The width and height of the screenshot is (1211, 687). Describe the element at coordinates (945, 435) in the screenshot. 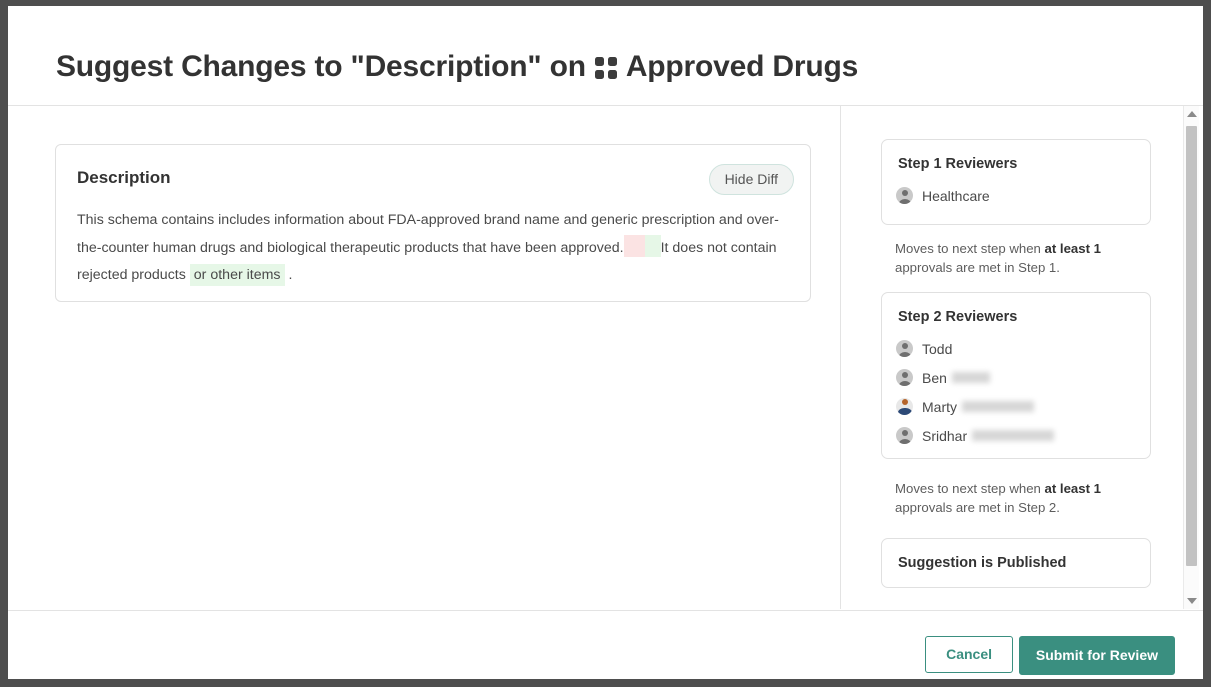

I see `reviewer-name: Sridhar` at that location.